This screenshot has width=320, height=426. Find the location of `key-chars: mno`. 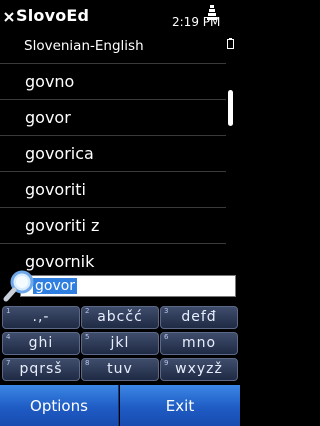

key-chars: mno is located at coordinates (199, 343).